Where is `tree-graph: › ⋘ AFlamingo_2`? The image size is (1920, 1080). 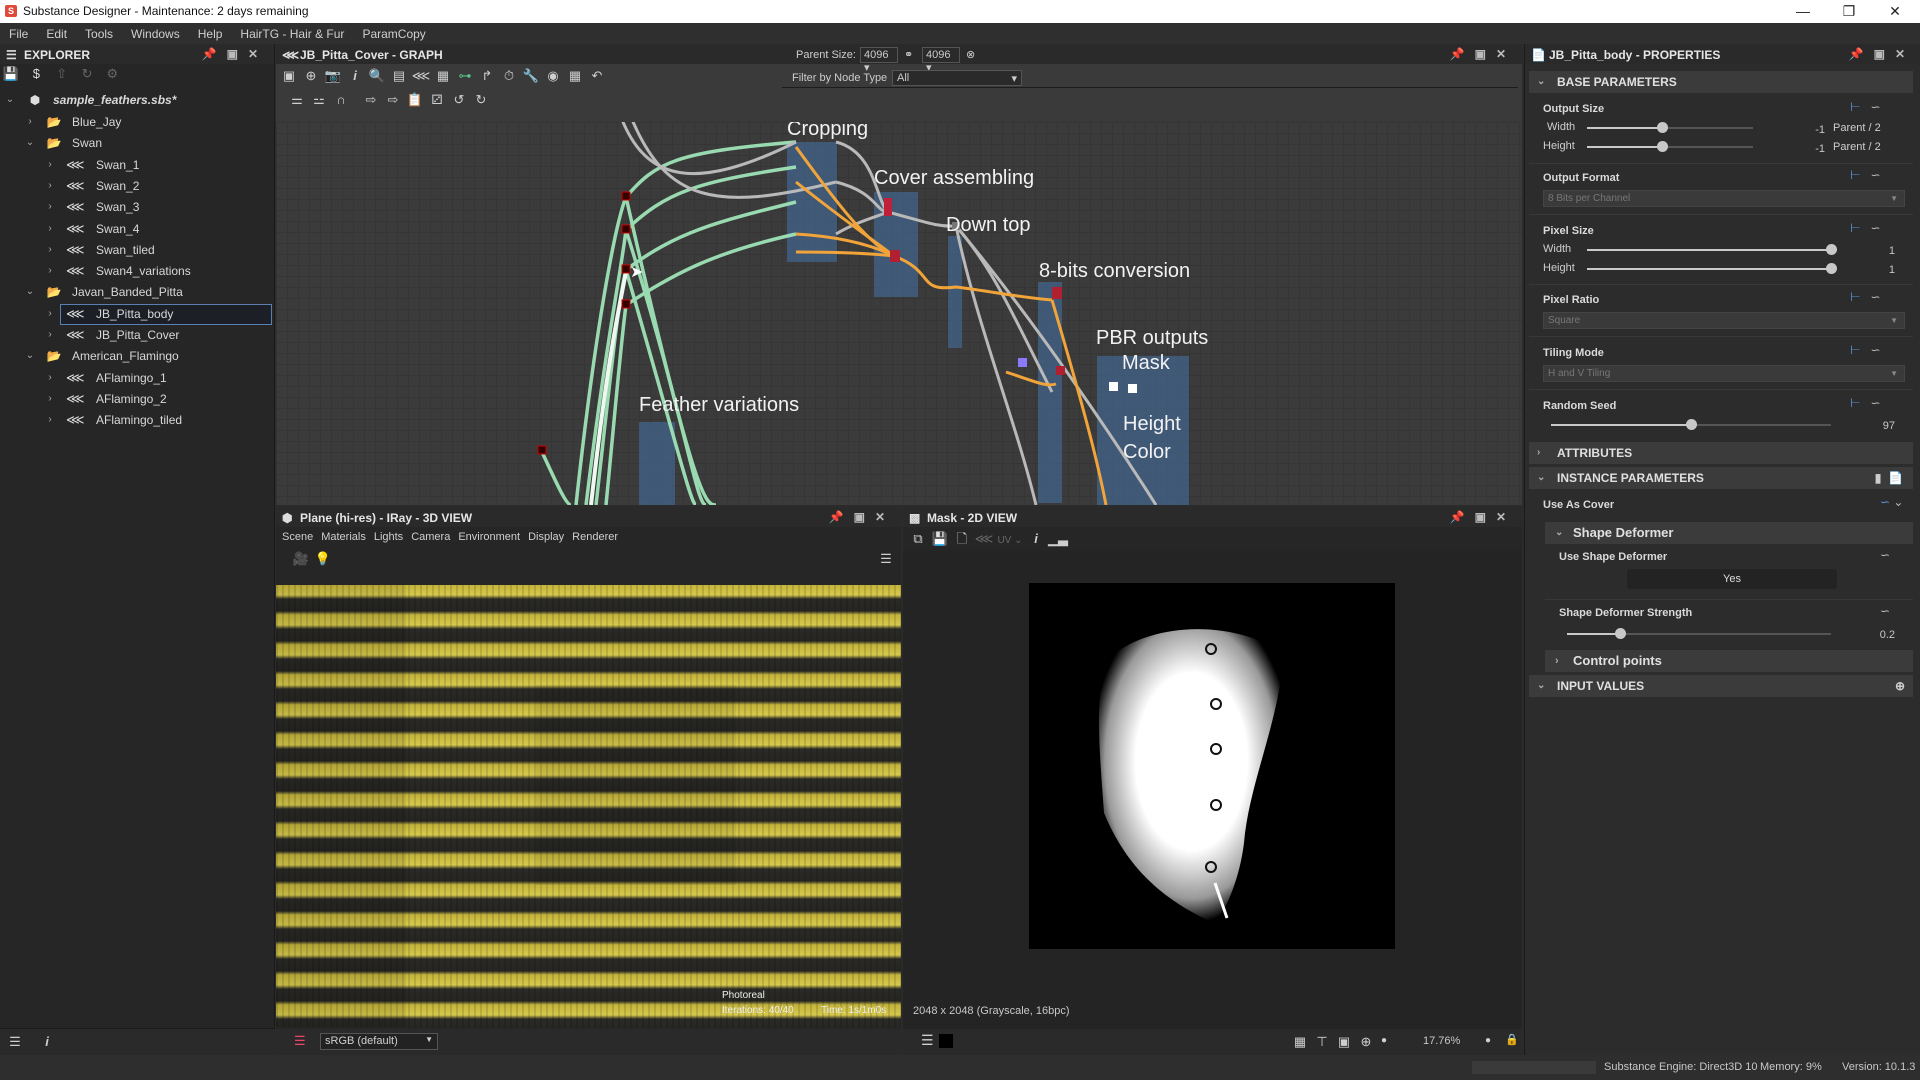
tree-graph: › ⋘ AFlamingo_2 is located at coordinates (136, 399).